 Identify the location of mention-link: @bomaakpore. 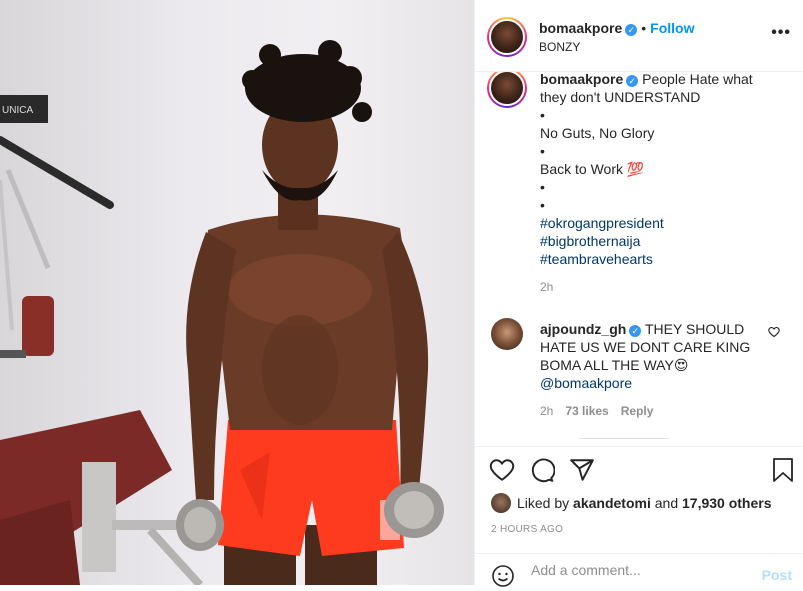
(586, 383).